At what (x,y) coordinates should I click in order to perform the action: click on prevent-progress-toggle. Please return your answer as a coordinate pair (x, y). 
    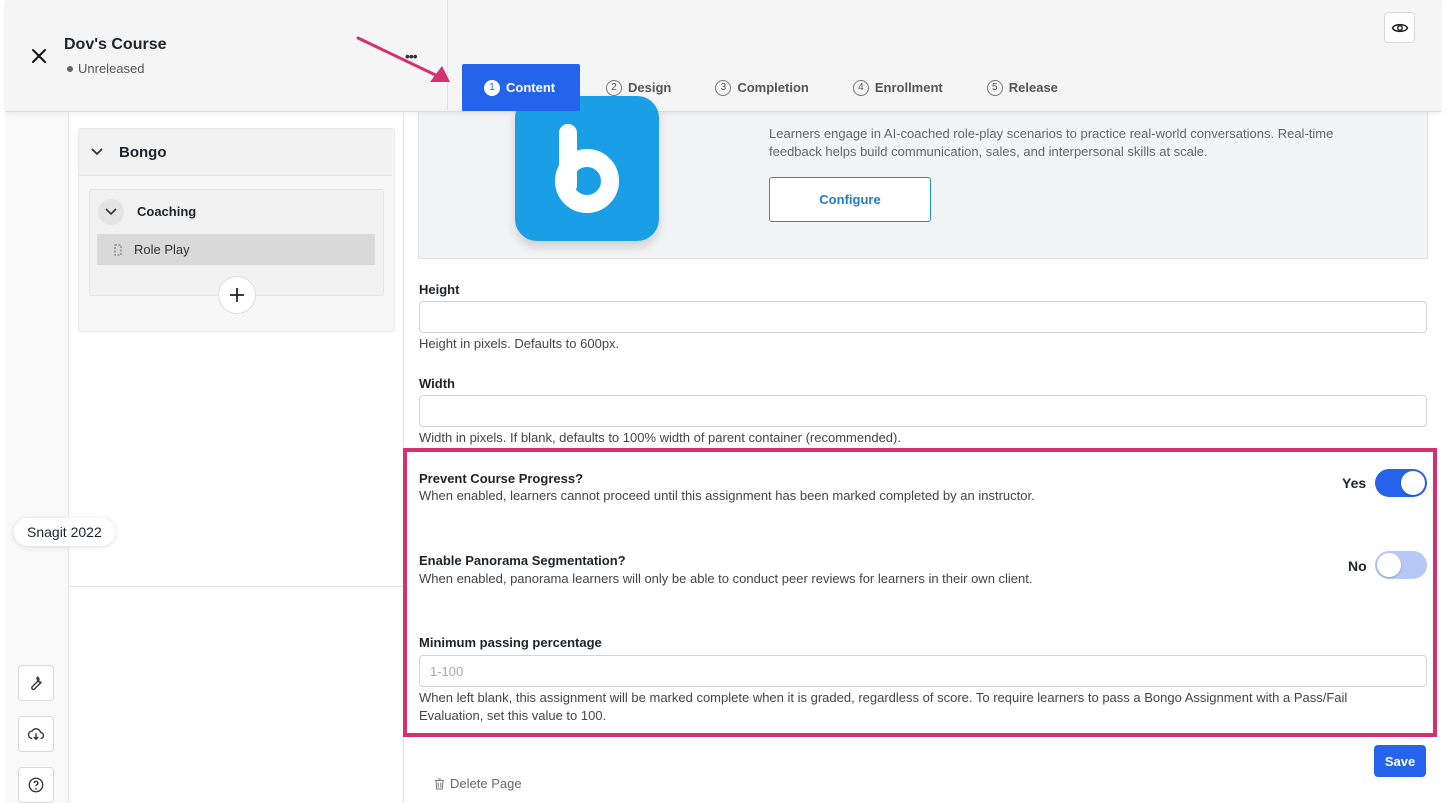
    Looking at the image, I should click on (1401, 483).